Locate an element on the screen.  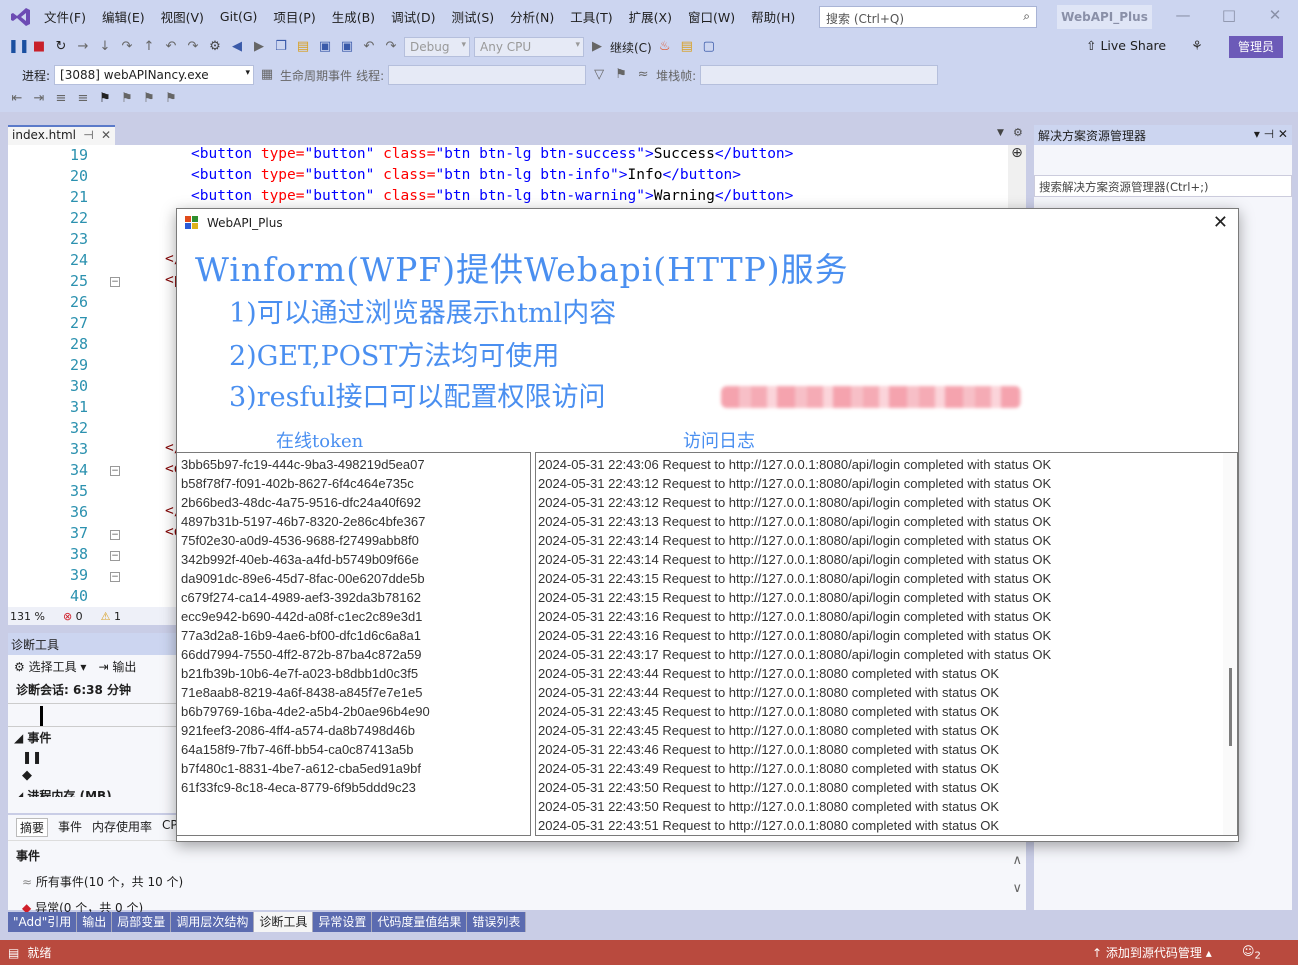
tab-close-icon: ✕ is located at coordinates (106, 136).